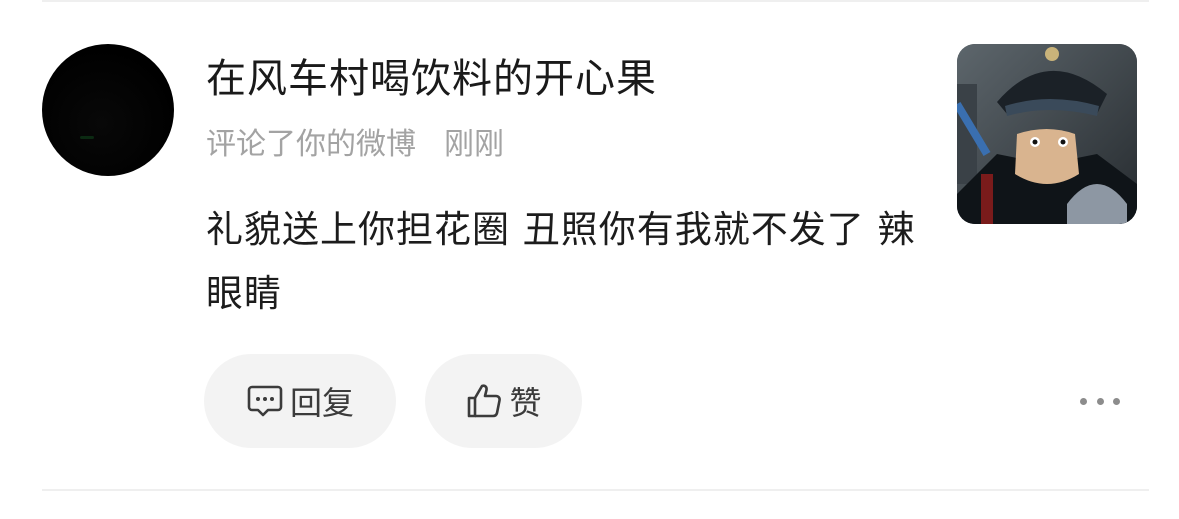 Image resolution: width=1179 pixels, height=519 pixels. I want to click on more-dots-icon, so click(1100, 401).